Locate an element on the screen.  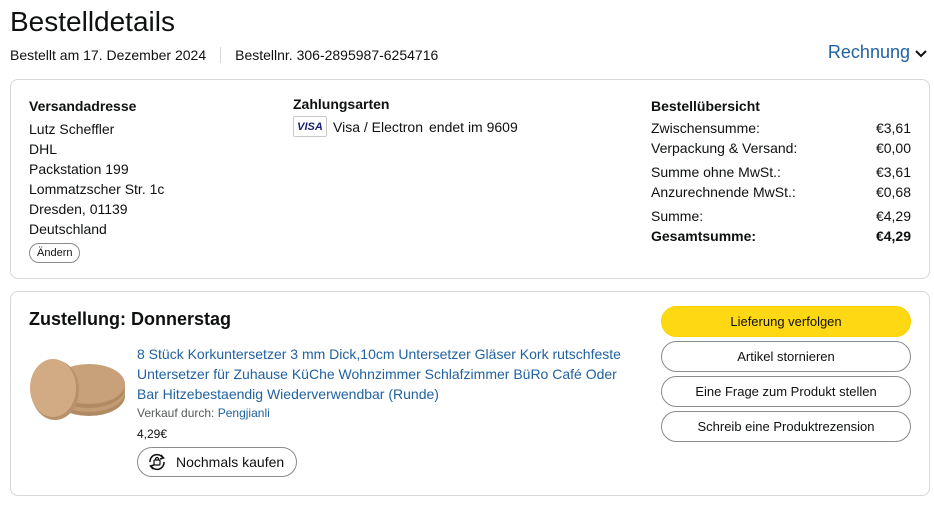
address-line: Deutschland is located at coordinates (68, 229).